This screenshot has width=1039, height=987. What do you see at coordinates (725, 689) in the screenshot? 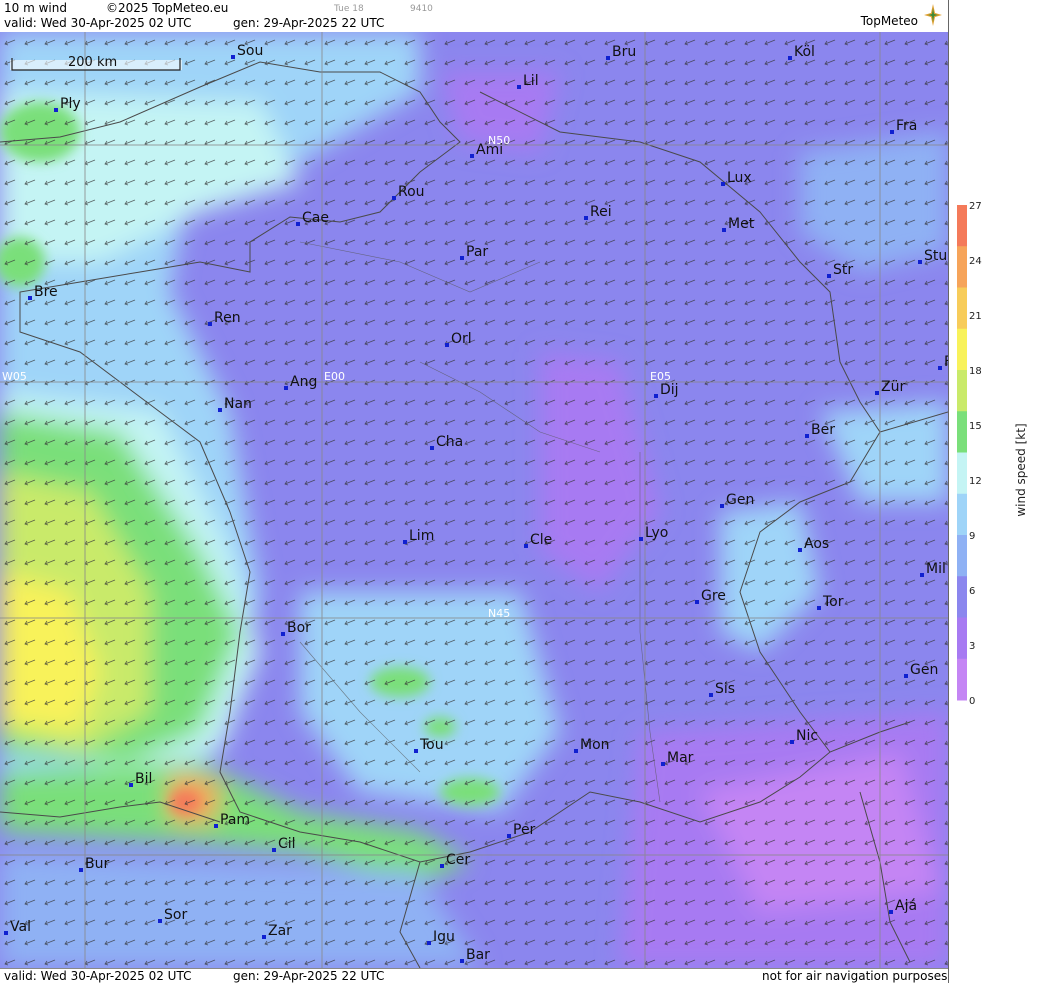
I see `svg-text: Sis` at bounding box center [725, 689].